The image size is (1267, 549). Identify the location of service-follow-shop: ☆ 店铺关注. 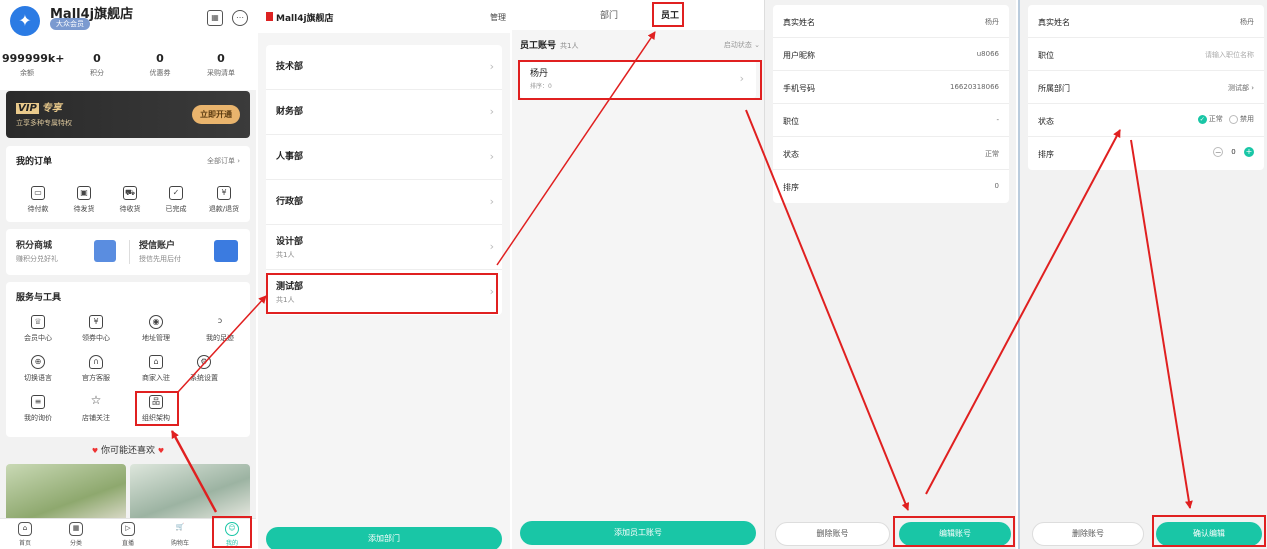
(96, 408).